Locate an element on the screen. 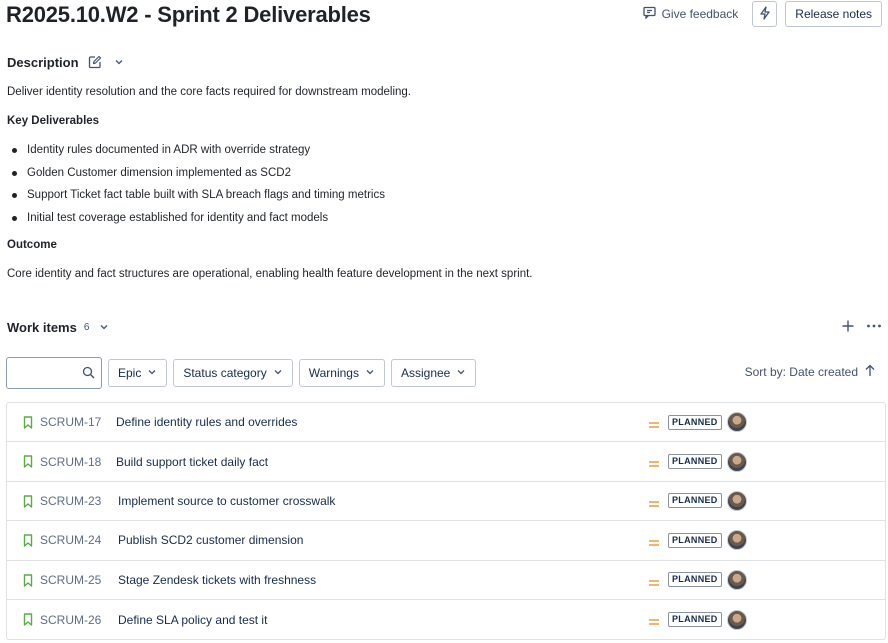  top-actions: Give feedback Release notes is located at coordinates (759, 14).